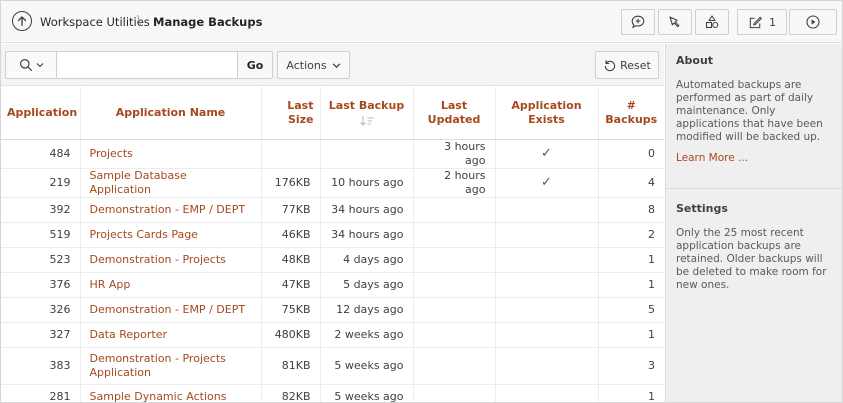 This screenshot has height=403, width=843. What do you see at coordinates (367, 285) in the screenshot?
I see `cell-last-backup: 5 days ago` at bounding box center [367, 285].